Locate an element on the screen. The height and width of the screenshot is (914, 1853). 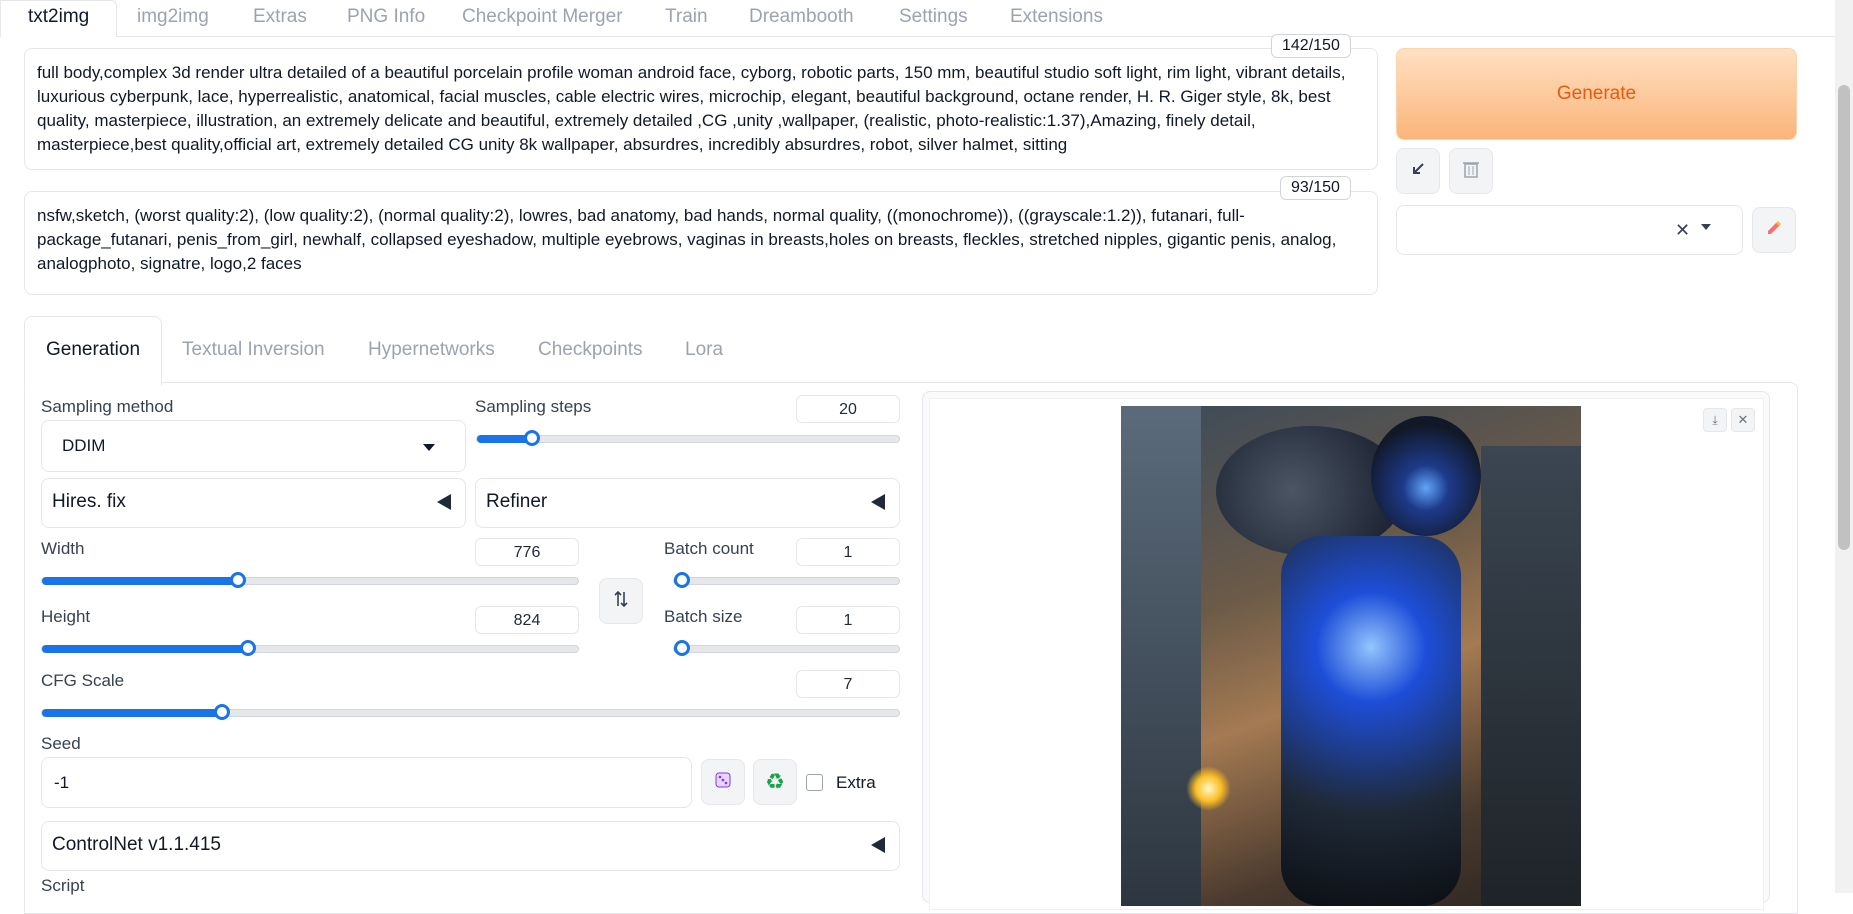
refiner-accordion: Refiner is located at coordinates (687, 503).